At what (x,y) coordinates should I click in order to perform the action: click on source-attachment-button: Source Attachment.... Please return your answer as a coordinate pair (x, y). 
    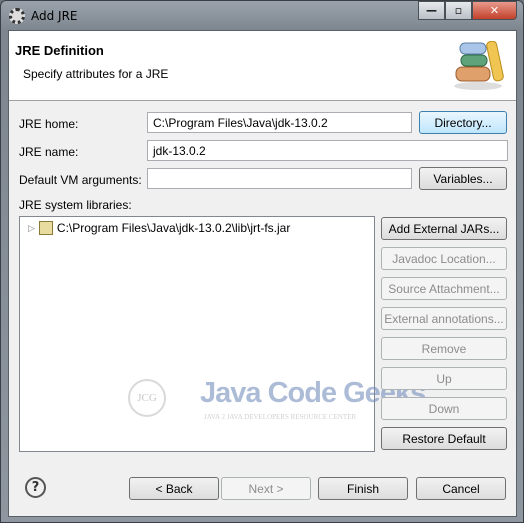
    Looking at the image, I should click on (444, 288).